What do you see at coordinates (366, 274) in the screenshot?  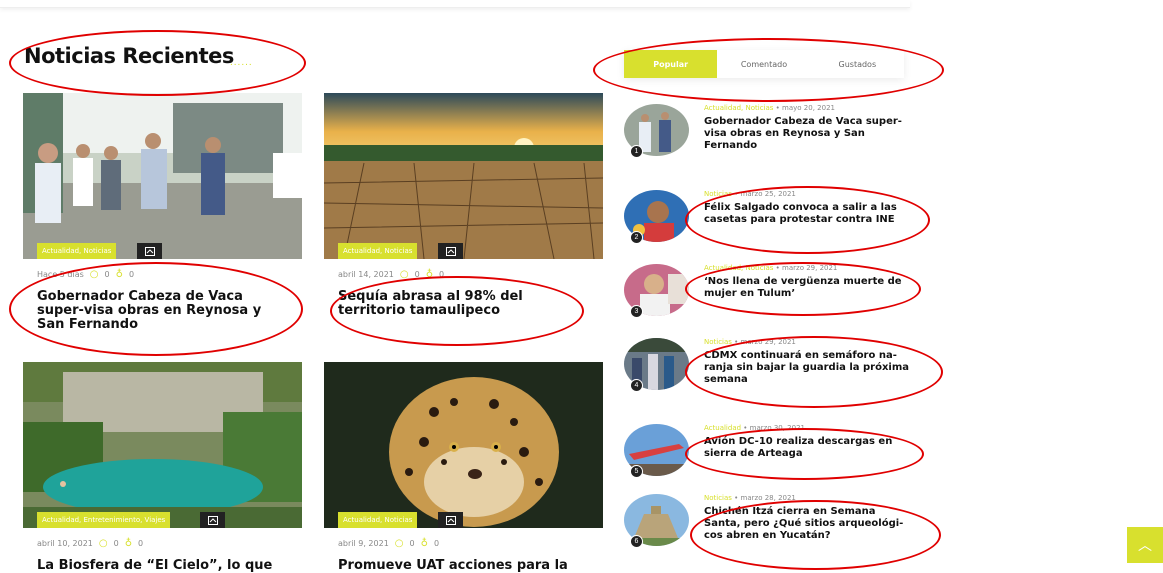 I see `card-date: abril 14, 2021` at bounding box center [366, 274].